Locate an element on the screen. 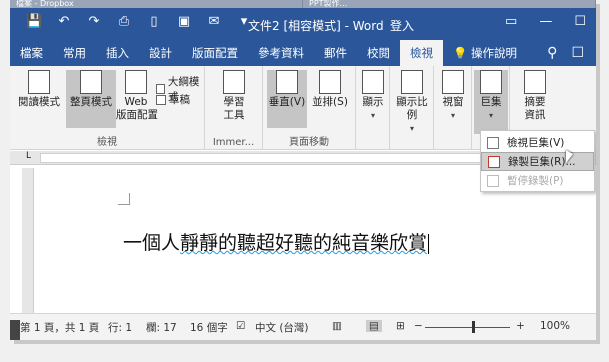  side-by-side-label: 並排(S) is located at coordinates (330, 102).